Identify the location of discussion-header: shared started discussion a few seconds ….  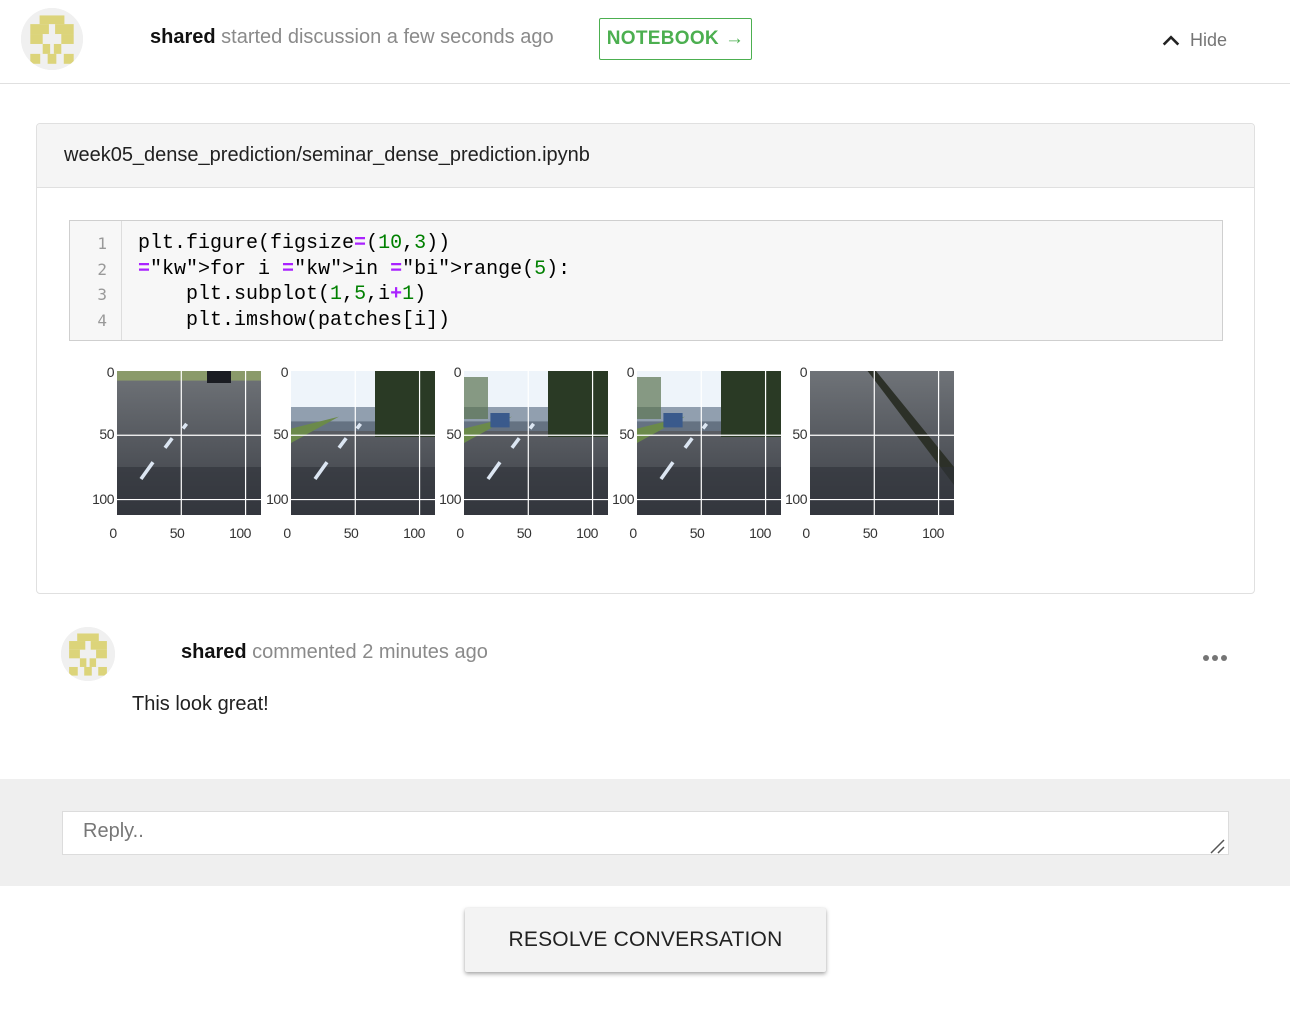
(645, 42).